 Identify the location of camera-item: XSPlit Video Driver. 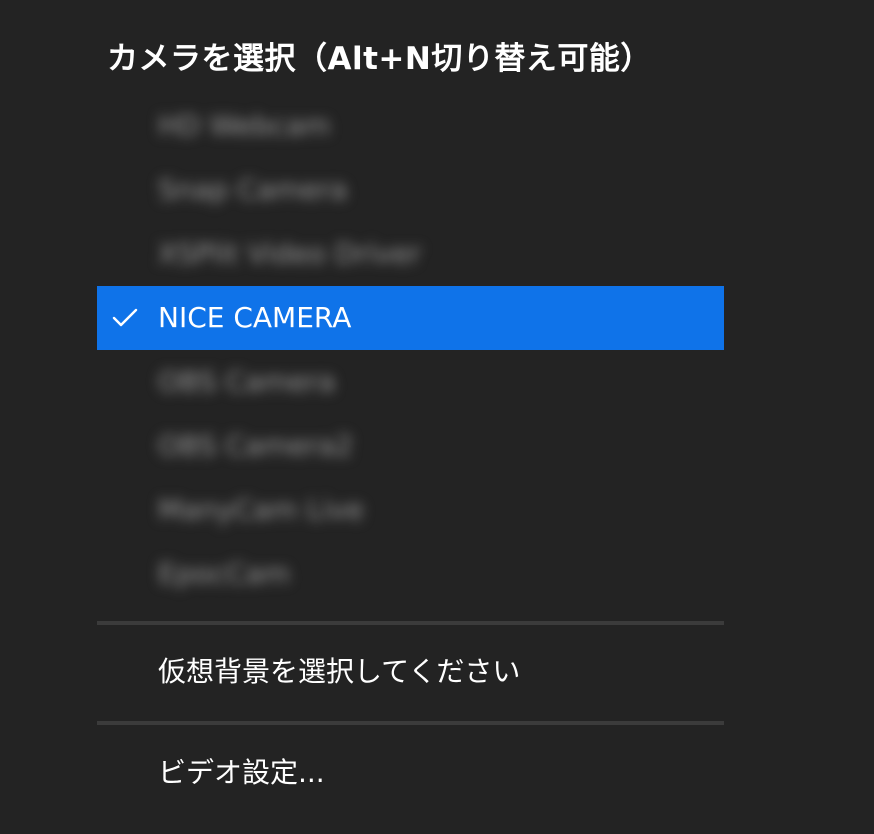
(410, 254).